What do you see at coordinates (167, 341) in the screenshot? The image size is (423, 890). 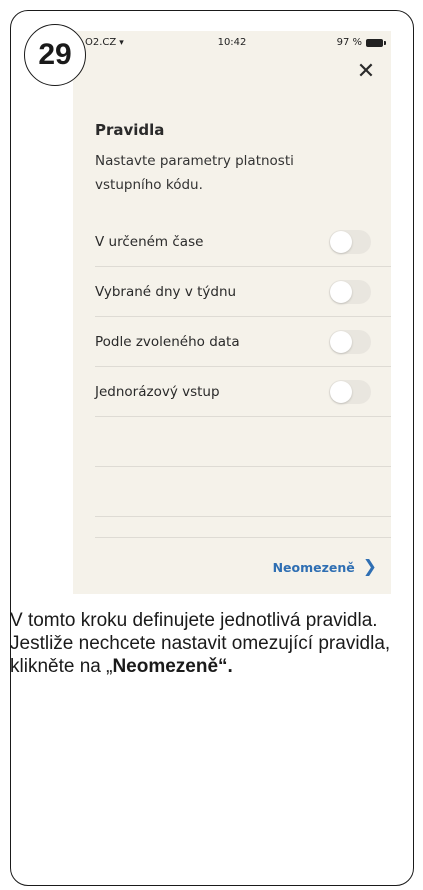 I see `rule-label: Podle zvoleného data` at bounding box center [167, 341].